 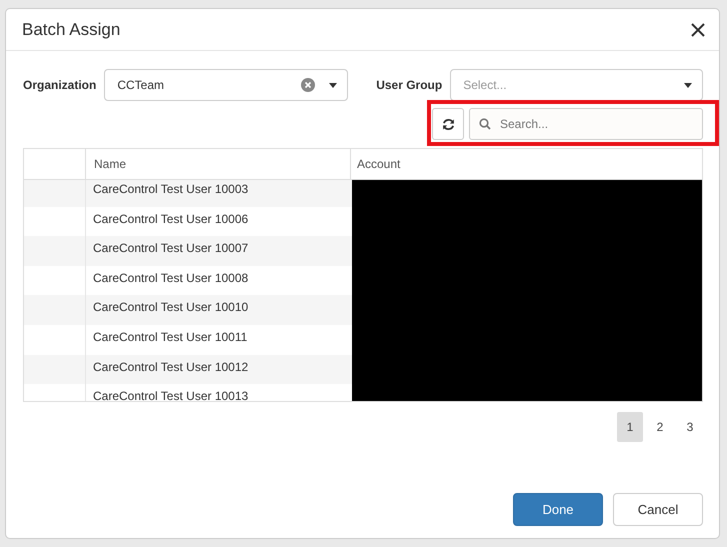 What do you see at coordinates (226, 85) in the screenshot?
I see `organization-select: CCTeam` at bounding box center [226, 85].